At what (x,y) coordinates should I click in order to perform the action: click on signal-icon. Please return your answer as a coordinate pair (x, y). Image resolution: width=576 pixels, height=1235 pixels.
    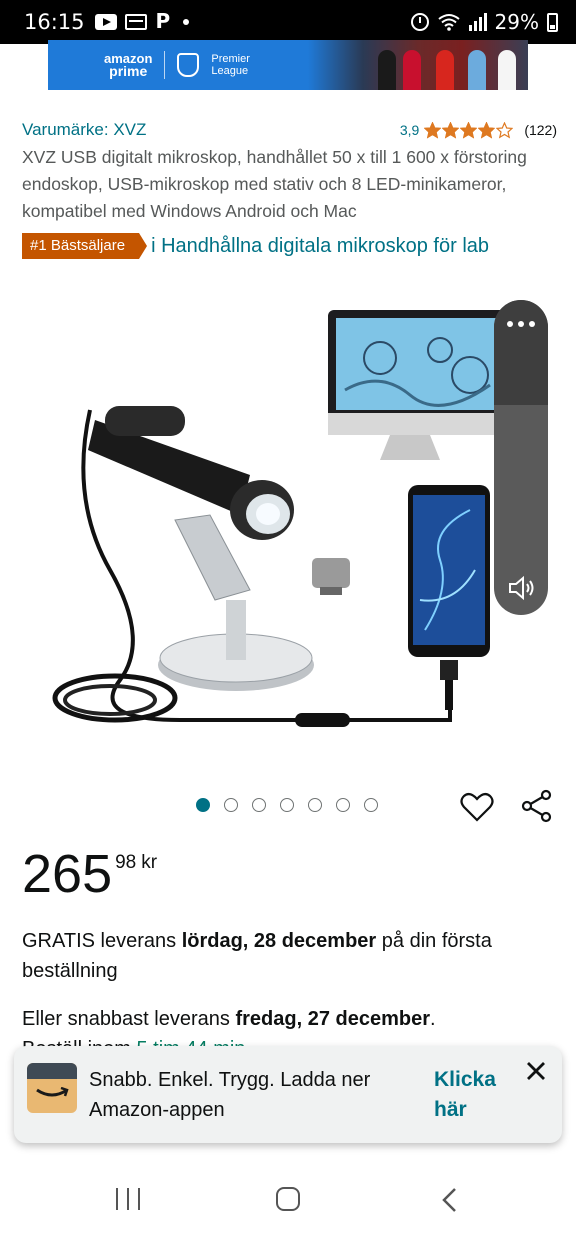
    Looking at the image, I should click on (477, 22).